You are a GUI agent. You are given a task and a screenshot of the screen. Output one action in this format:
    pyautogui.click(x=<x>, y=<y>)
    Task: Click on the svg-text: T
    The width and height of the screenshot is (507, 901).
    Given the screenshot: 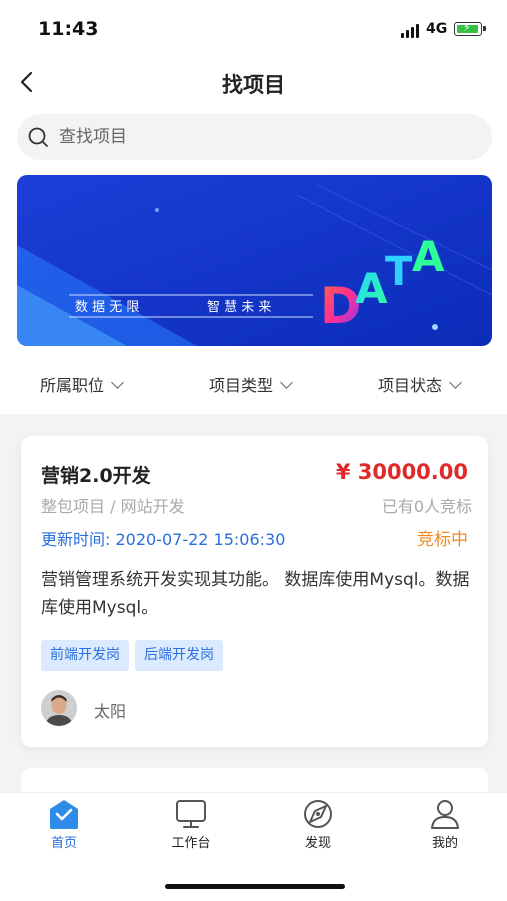 What is the action you would take?
    pyautogui.click(x=399, y=272)
    